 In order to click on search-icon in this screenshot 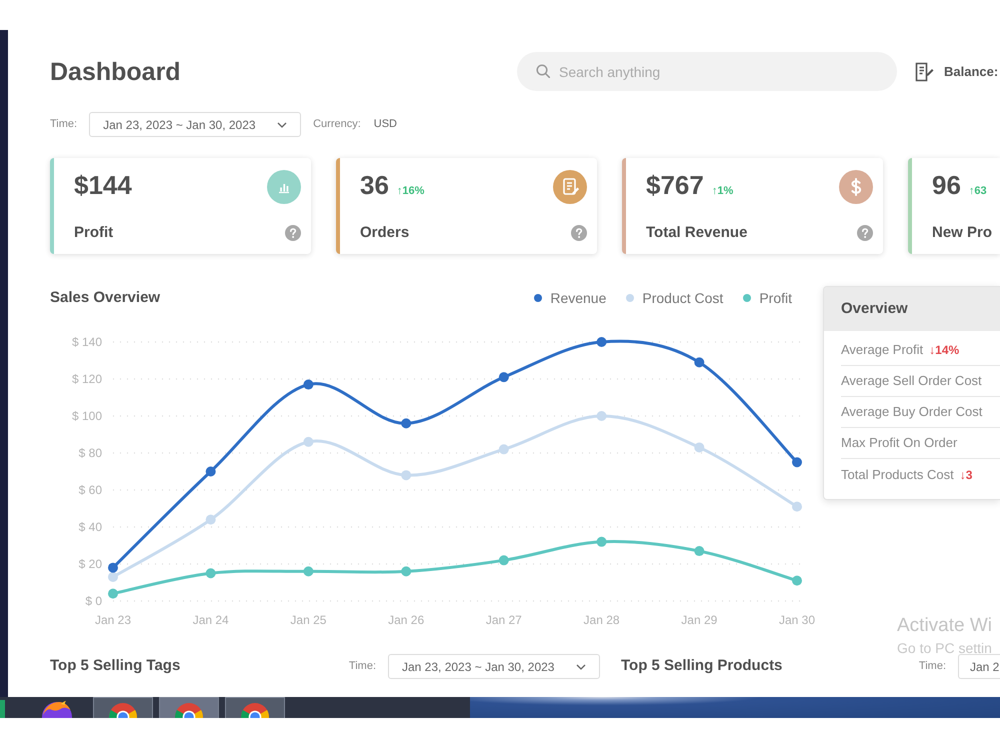, I will do `click(543, 71)`.